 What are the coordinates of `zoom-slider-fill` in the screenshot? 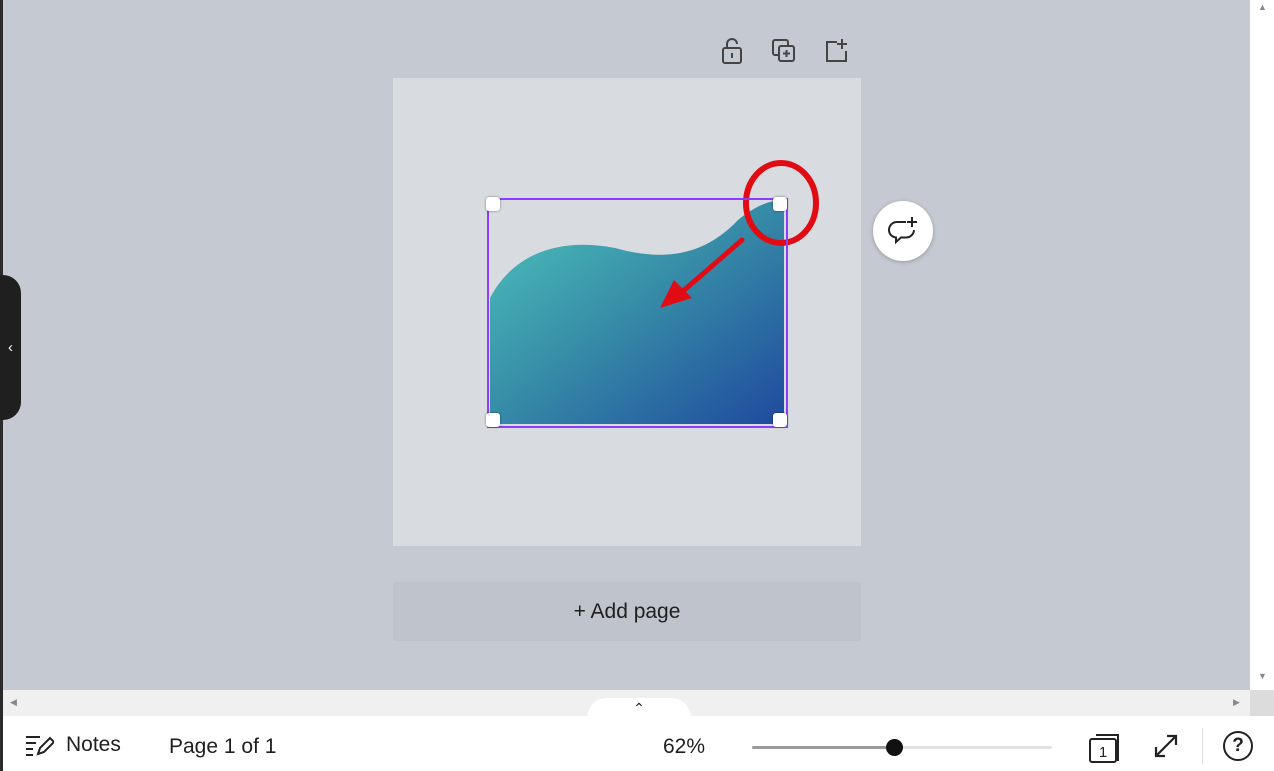 It's located at (823, 747).